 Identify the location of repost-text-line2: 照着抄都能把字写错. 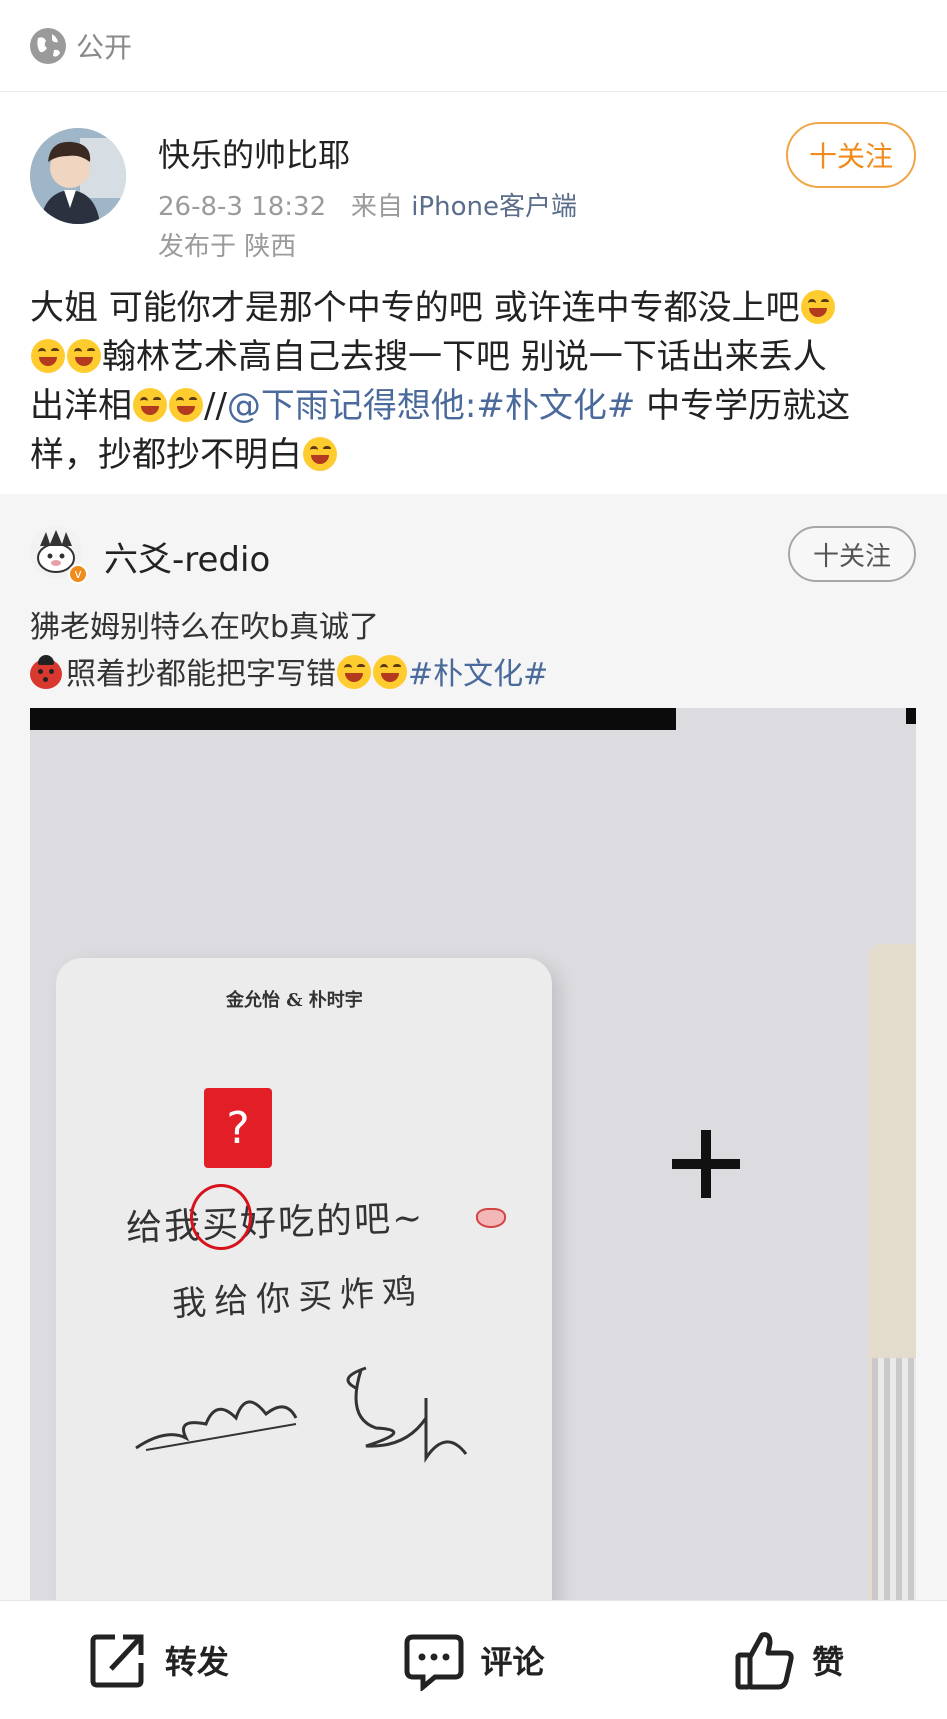
(201, 674).